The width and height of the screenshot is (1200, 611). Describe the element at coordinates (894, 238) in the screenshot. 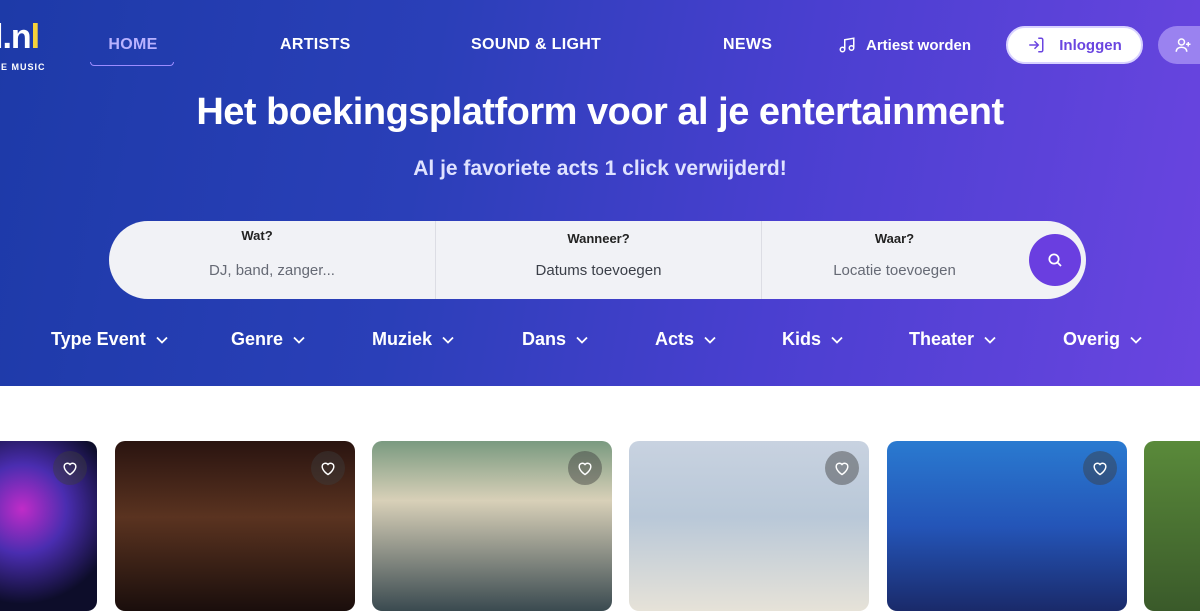

I see `search-where-label: Waar?` at that location.